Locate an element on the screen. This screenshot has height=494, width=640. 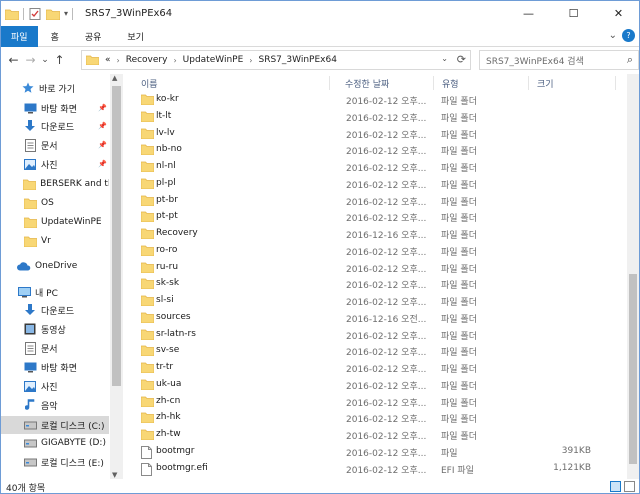
help-icon: ? is located at coordinates (628, 35).